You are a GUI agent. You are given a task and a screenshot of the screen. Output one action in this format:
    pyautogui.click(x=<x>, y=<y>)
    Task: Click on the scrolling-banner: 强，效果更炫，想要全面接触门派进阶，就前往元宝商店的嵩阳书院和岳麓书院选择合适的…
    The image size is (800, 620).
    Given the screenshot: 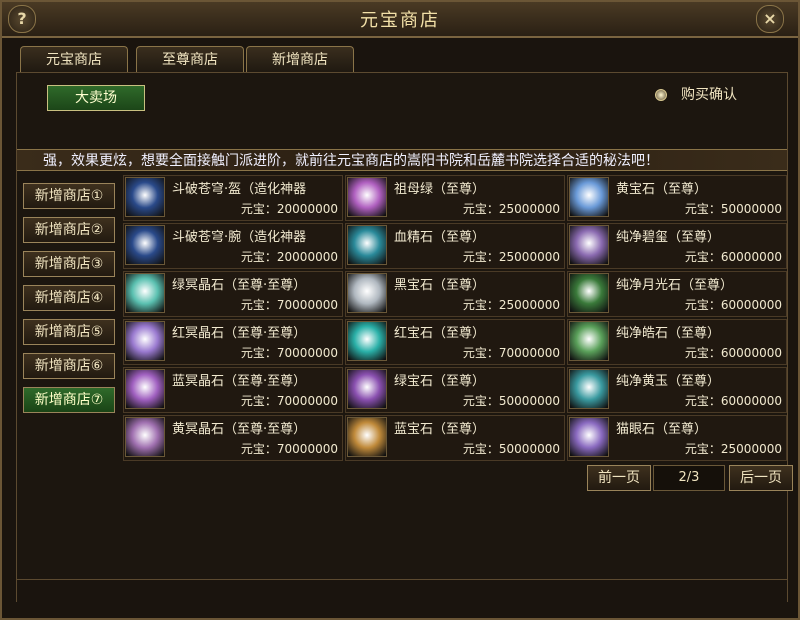 What is the action you would take?
    pyautogui.click(x=402, y=160)
    